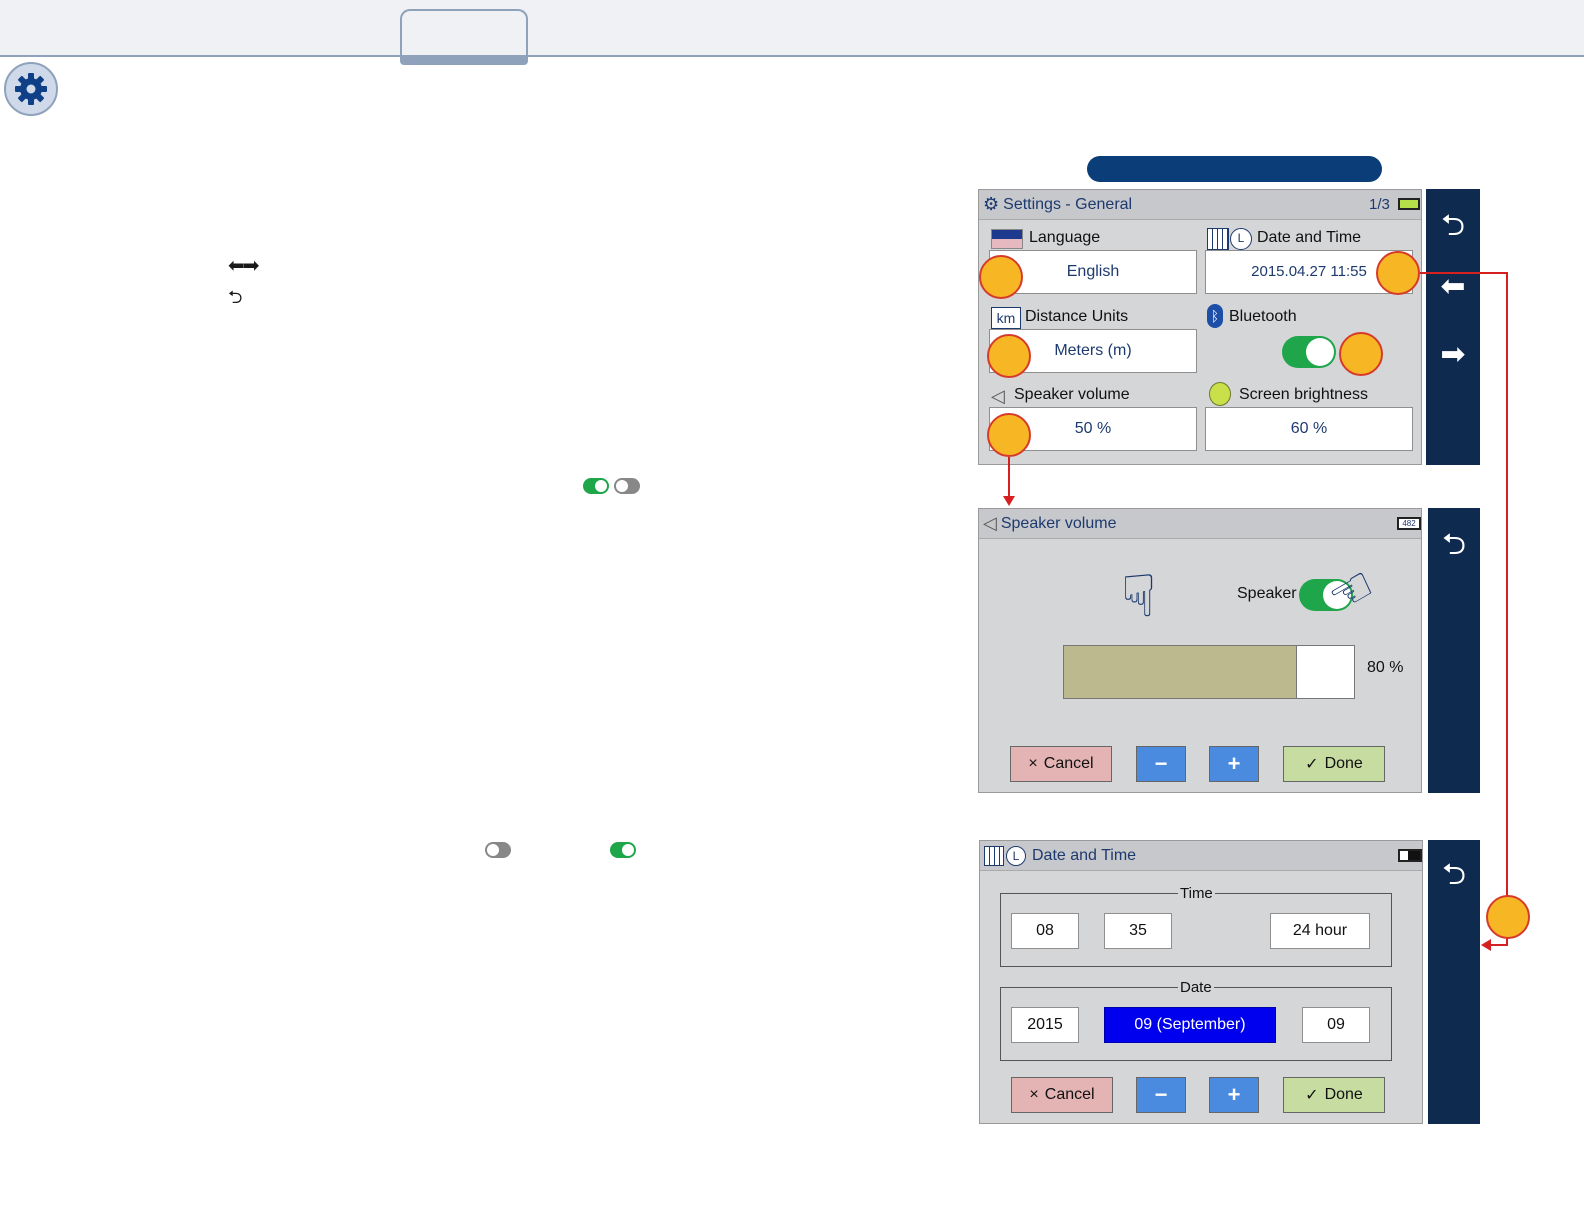  What do you see at coordinates (1068, 204) in the screenshot?
I see `settings-title: Settings - General` at bounding box center [1068, 204].